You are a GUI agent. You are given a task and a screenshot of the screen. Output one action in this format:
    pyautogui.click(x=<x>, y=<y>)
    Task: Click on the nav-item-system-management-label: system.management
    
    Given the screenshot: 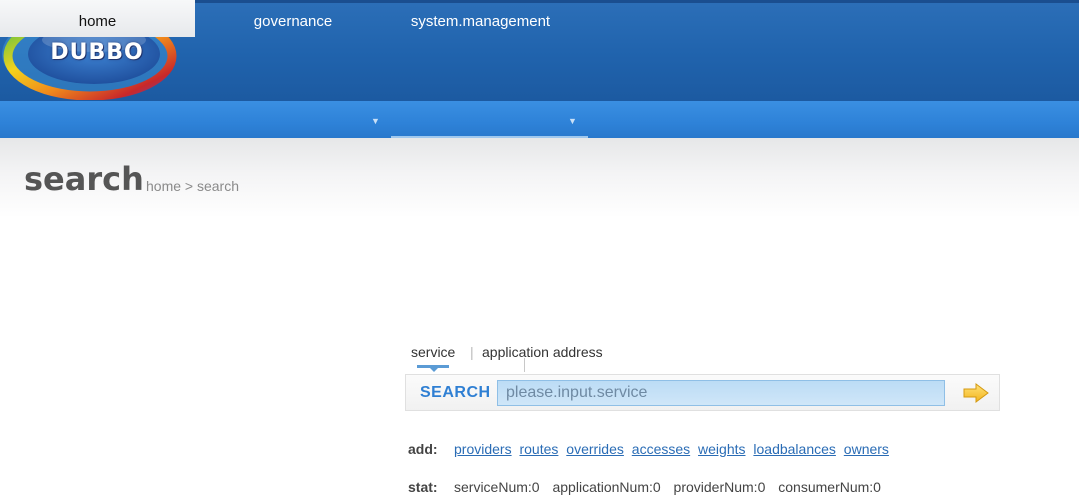 What is the action you would take?
    pyautogui.click(x=480, y=21)
    